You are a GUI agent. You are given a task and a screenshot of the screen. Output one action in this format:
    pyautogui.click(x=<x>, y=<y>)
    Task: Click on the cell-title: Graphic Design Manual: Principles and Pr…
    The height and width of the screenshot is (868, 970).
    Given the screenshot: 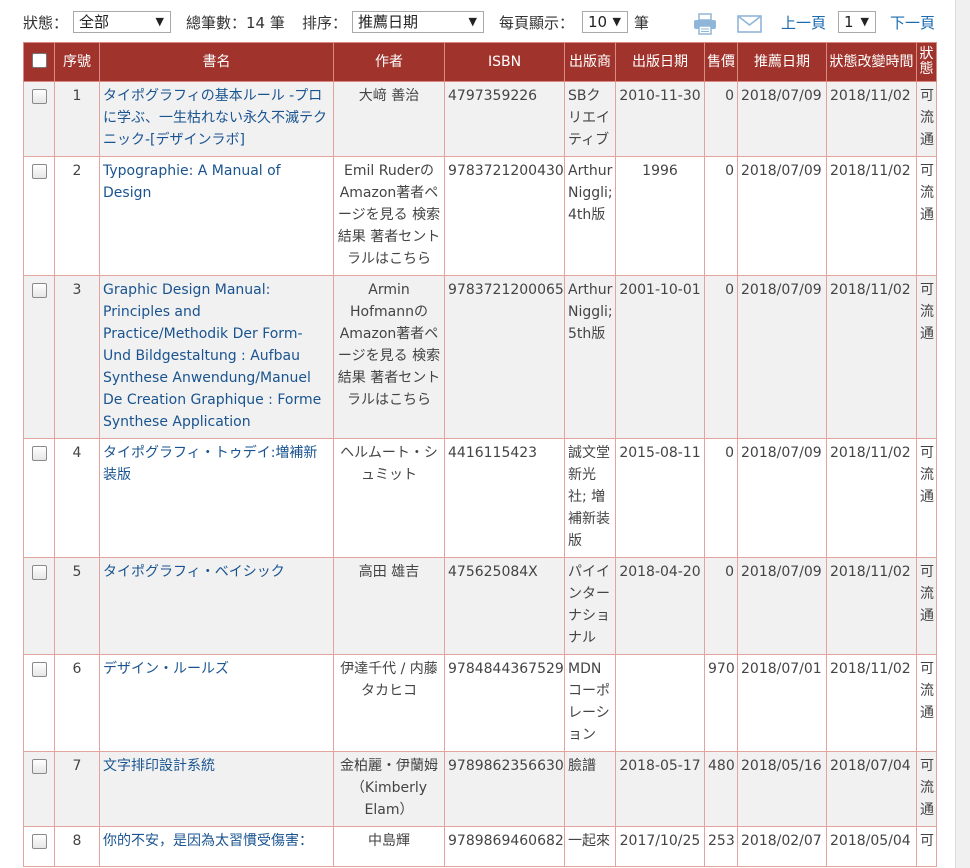 What is the action you would take?
    pyautogui.click(x=216, y=357)
    